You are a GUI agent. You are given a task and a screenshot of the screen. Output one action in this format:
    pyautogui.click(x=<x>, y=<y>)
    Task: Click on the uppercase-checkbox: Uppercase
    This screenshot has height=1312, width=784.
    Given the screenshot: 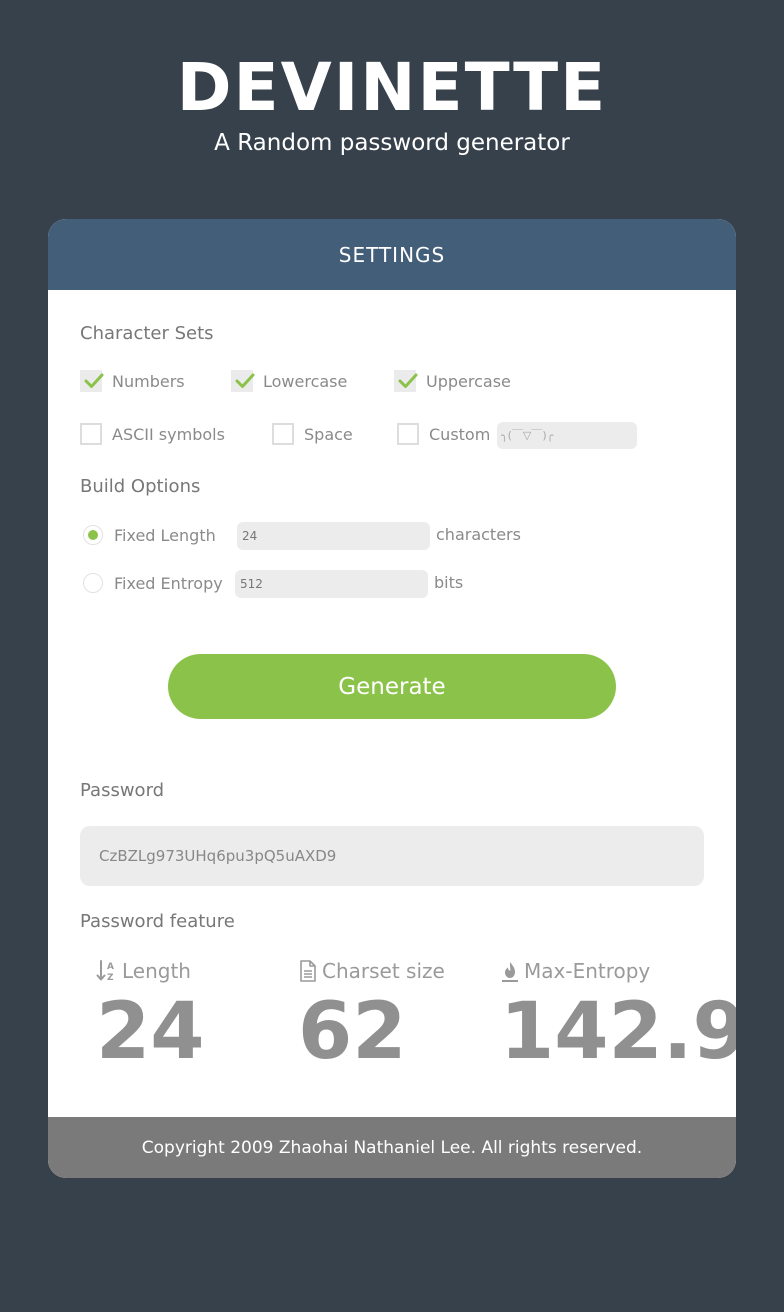 What is the action you would take?
    pyautogui.click(x=452, y=381)
    